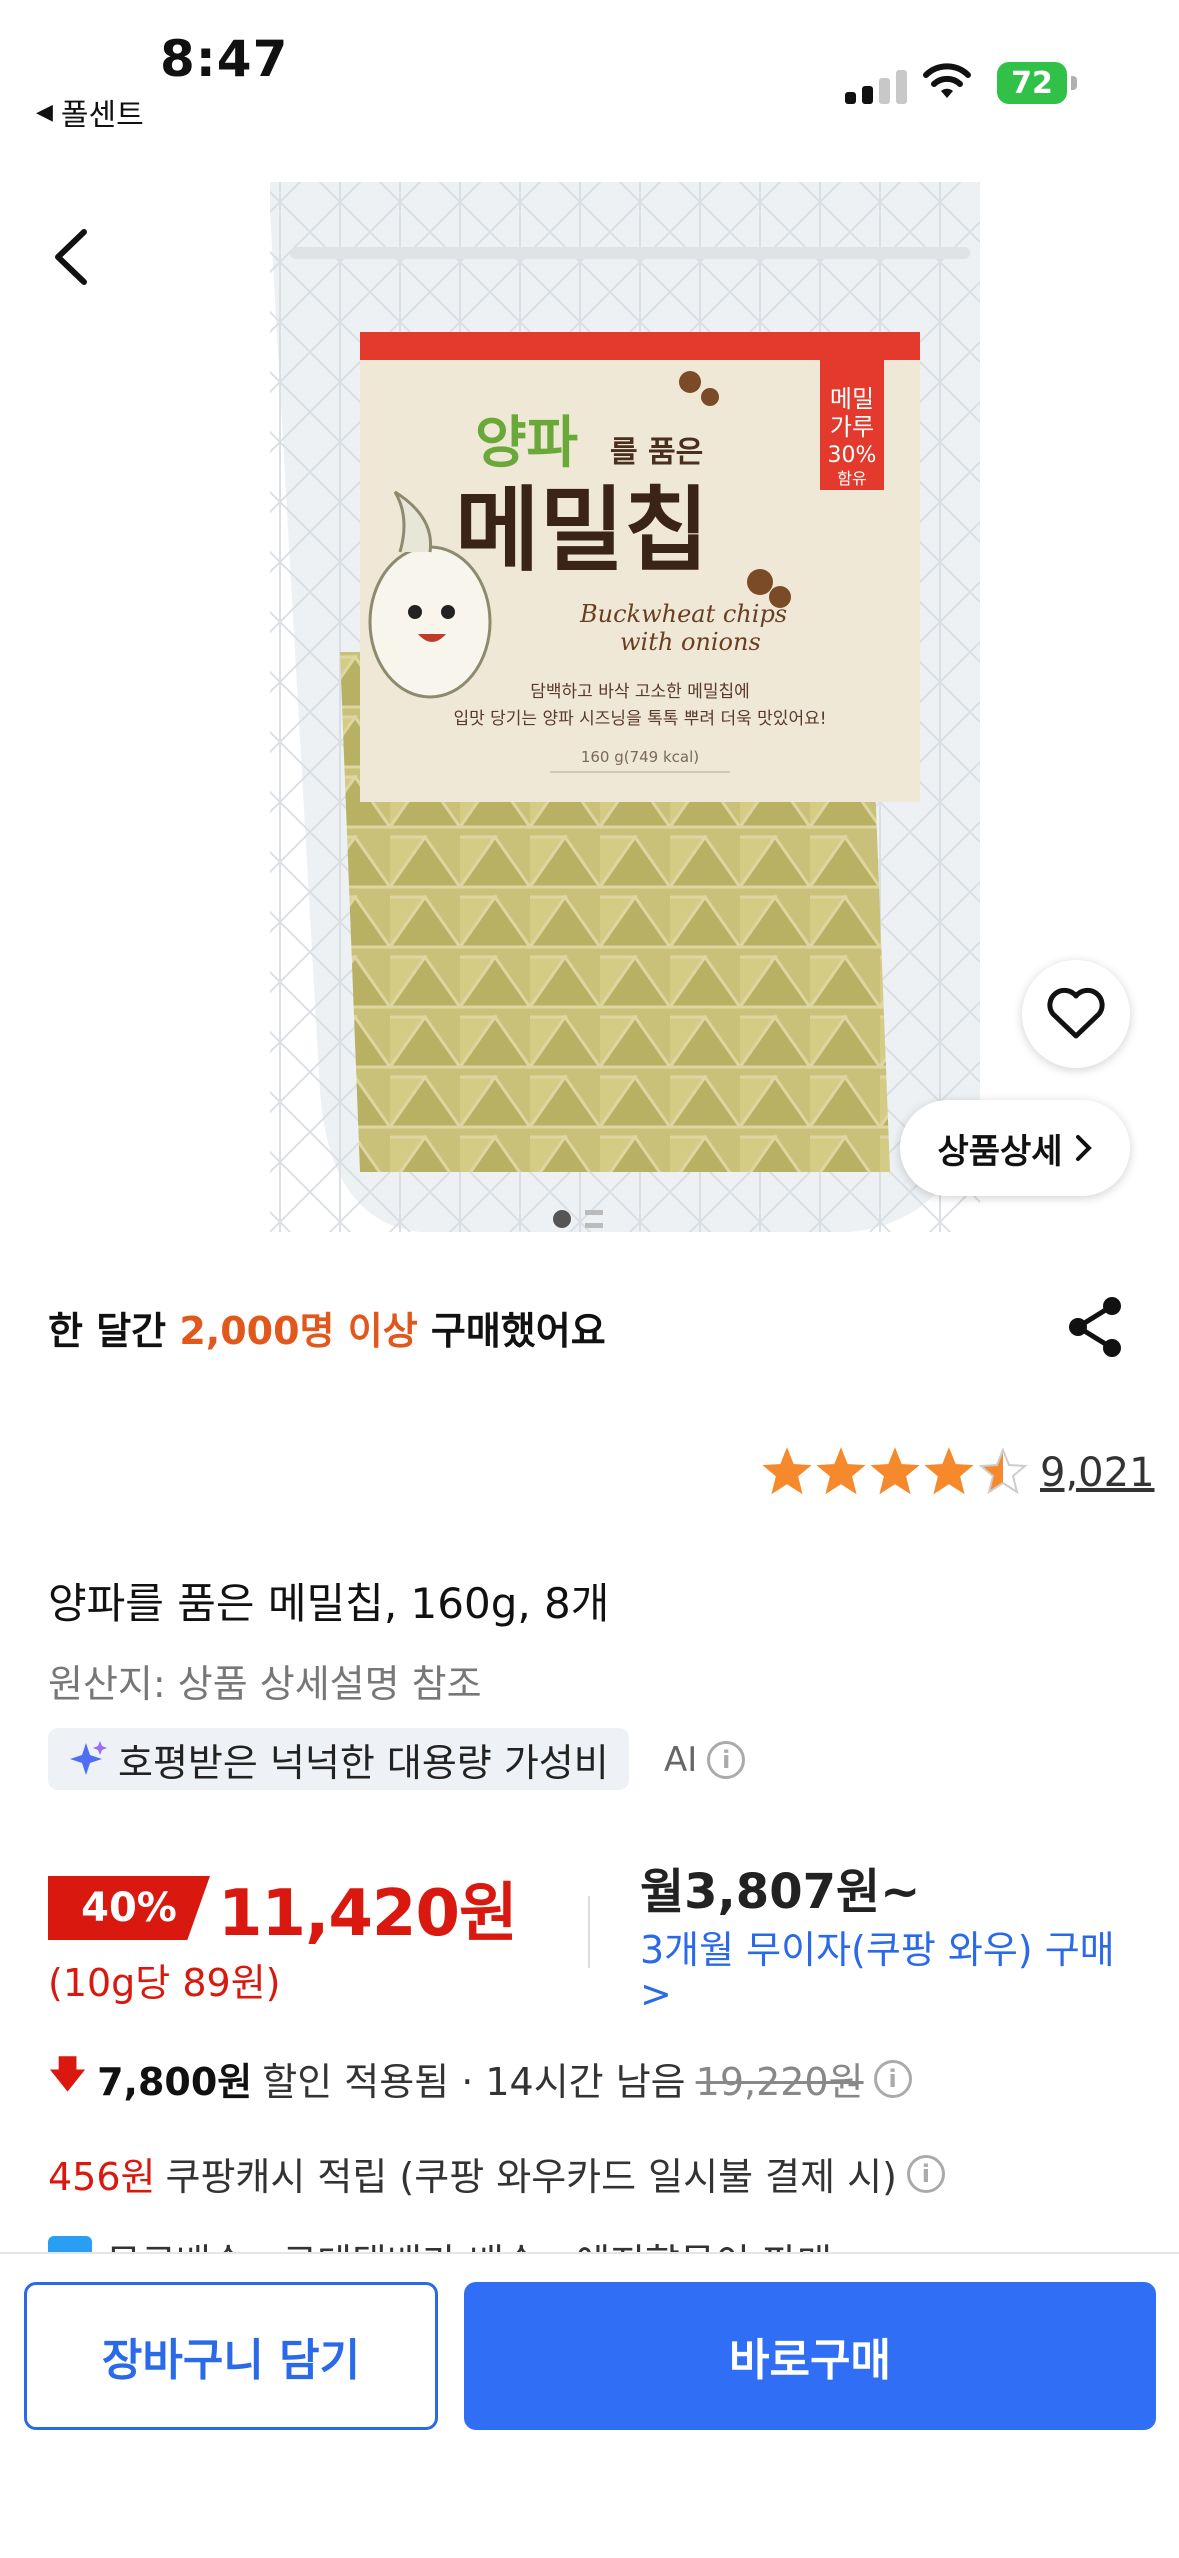 The width and height of the screenshot is (1179, 2558). Describe the element at coordinates (102, 115) in the screenshot. I see `back-app-label: 폴센트` at that location.